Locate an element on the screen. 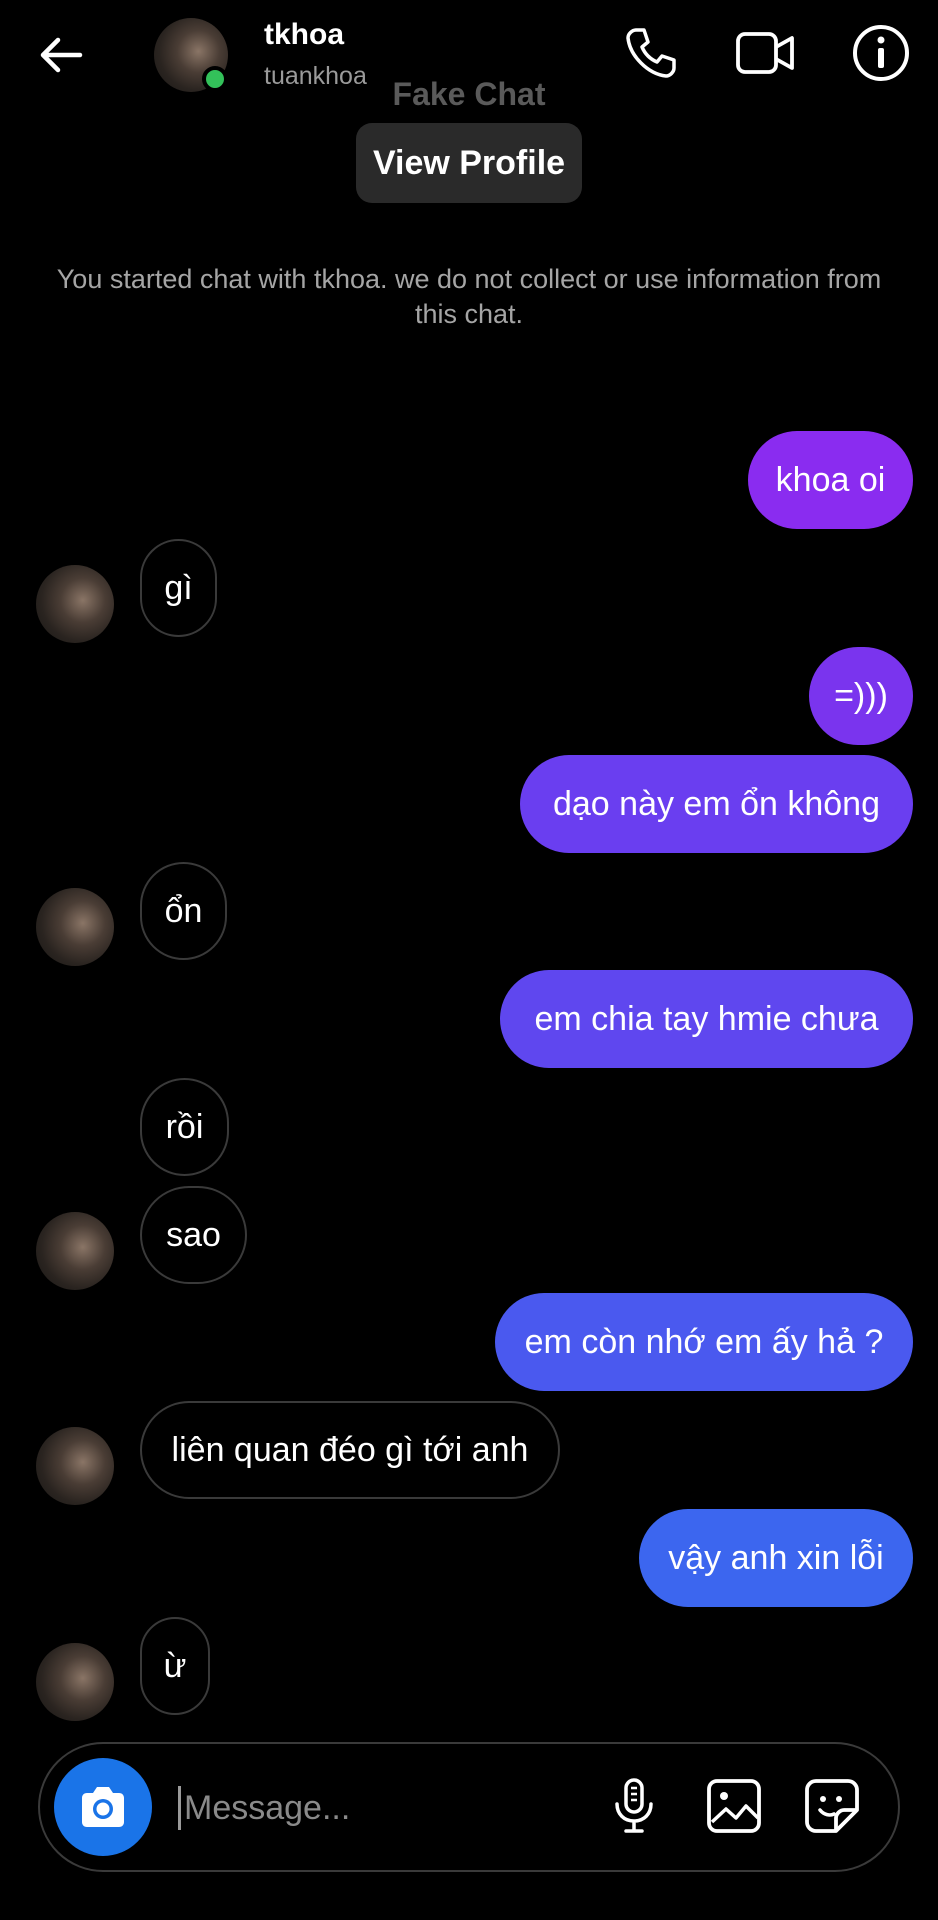 The width and height of the screenshot is (938, 1920). message-bubble-outgoing: em còn nhớ em ấy hả ? is located at coordinates (704, 1342).